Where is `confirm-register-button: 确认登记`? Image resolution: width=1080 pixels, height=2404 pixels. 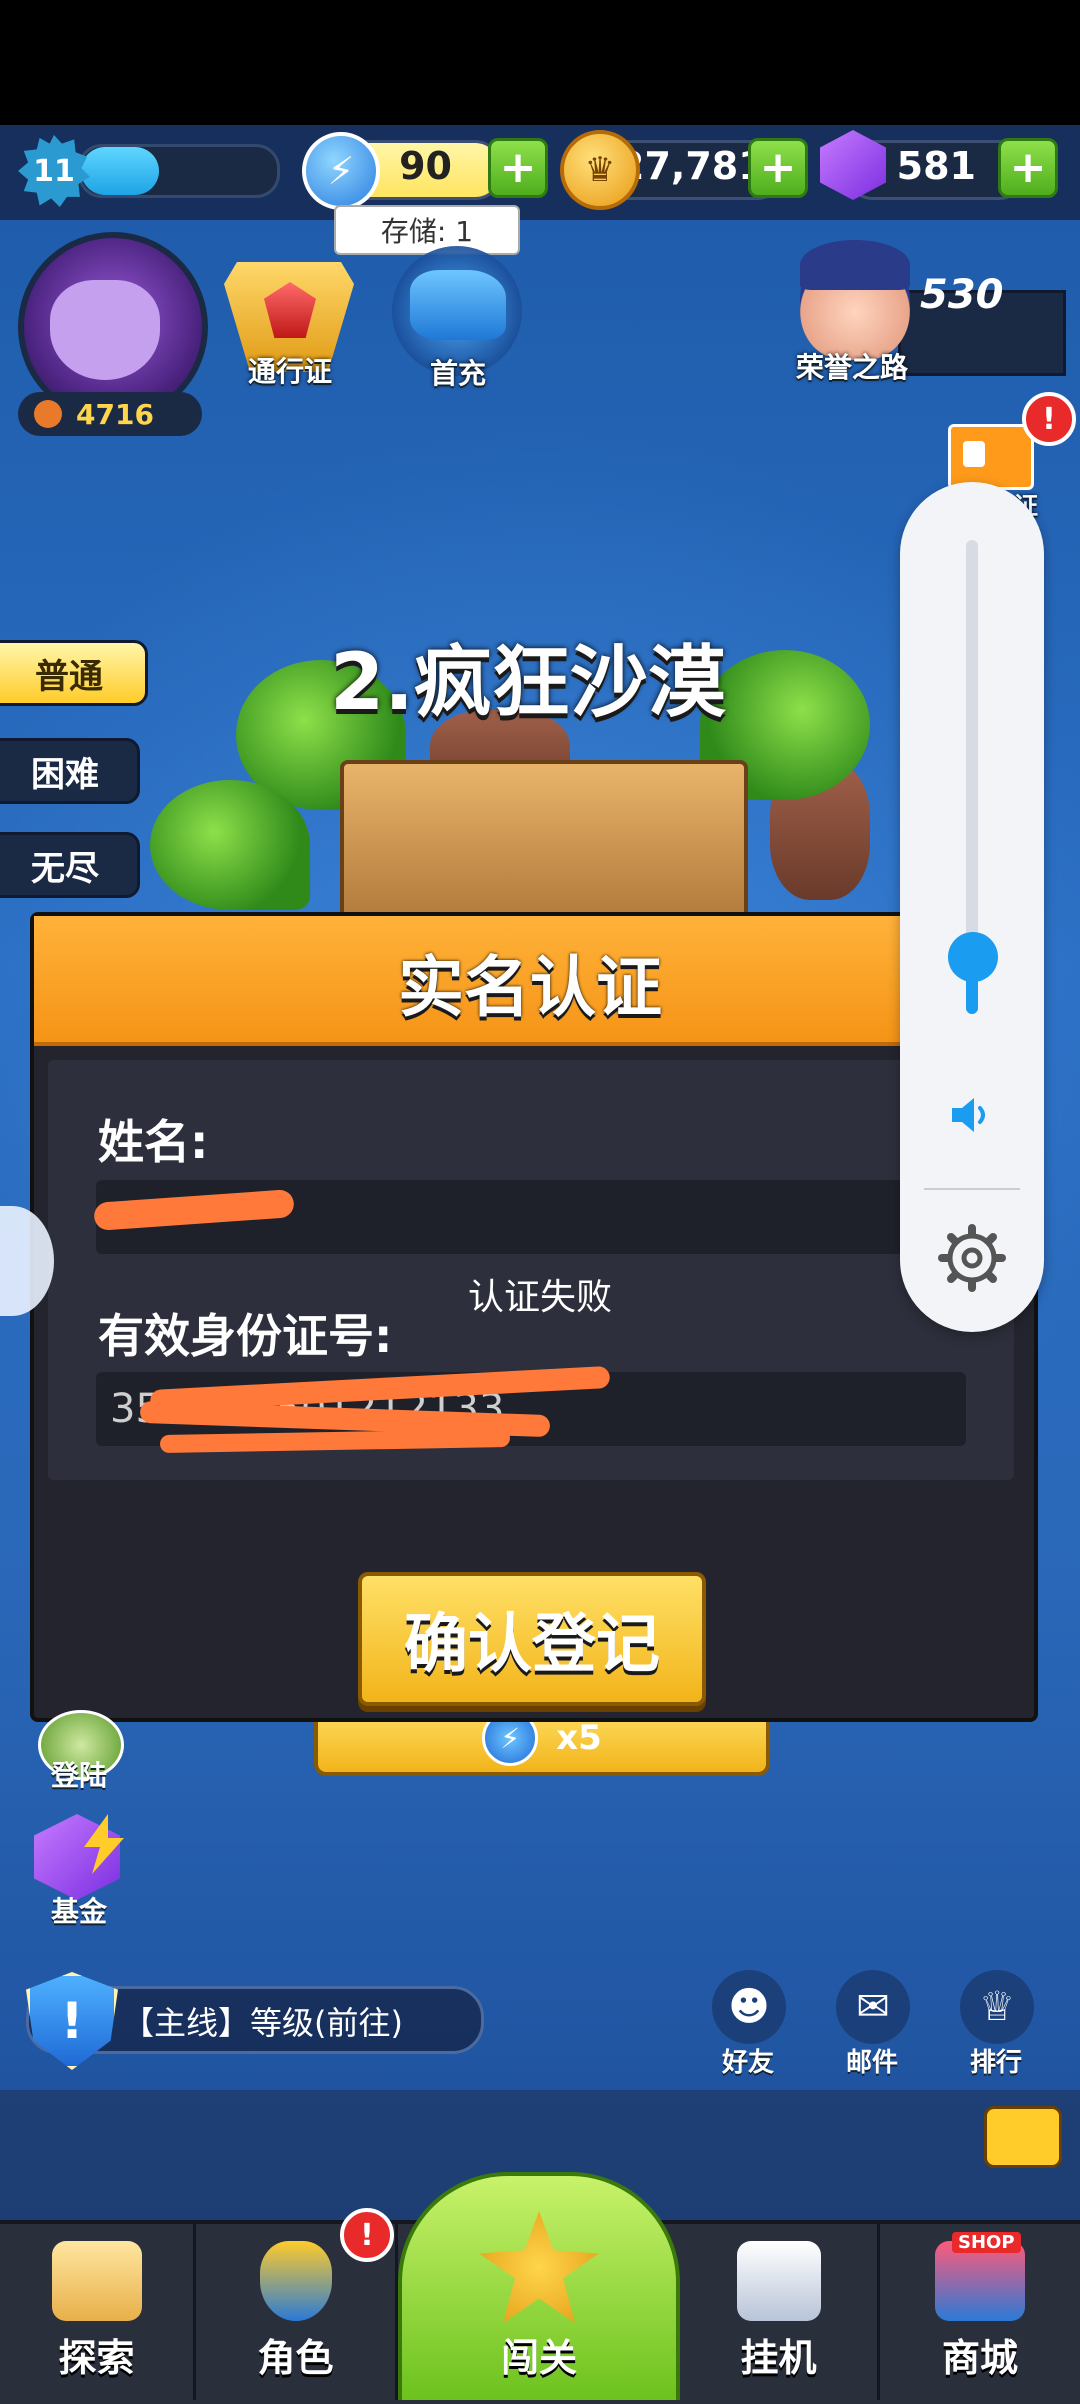 confirm-register-button: 确认登记 is located at coordinates (532, 1639).